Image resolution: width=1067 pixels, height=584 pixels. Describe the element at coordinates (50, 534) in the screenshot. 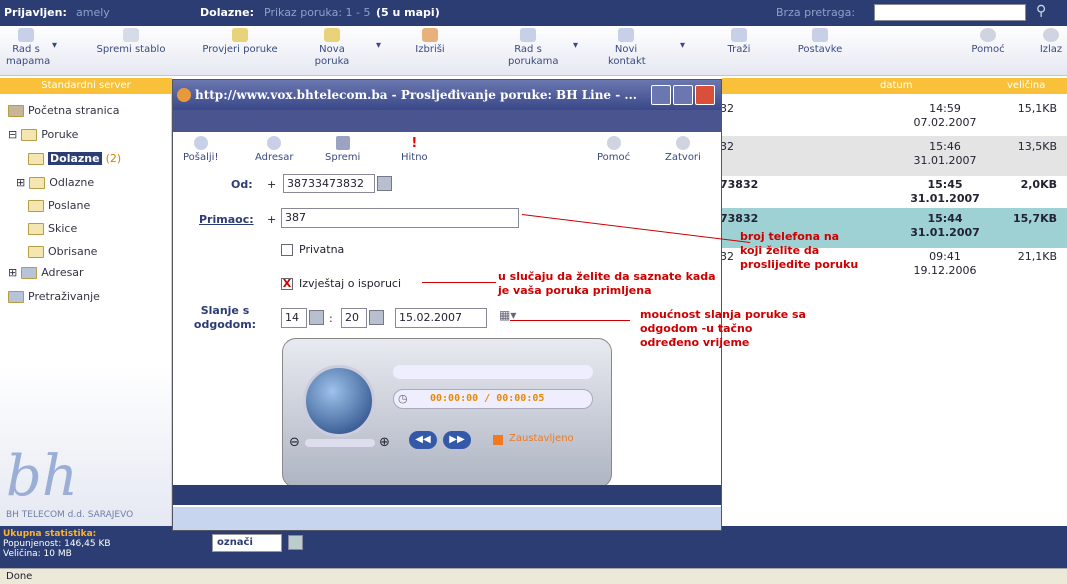

I see `stats-title: Ukupna statistika:` at that location.